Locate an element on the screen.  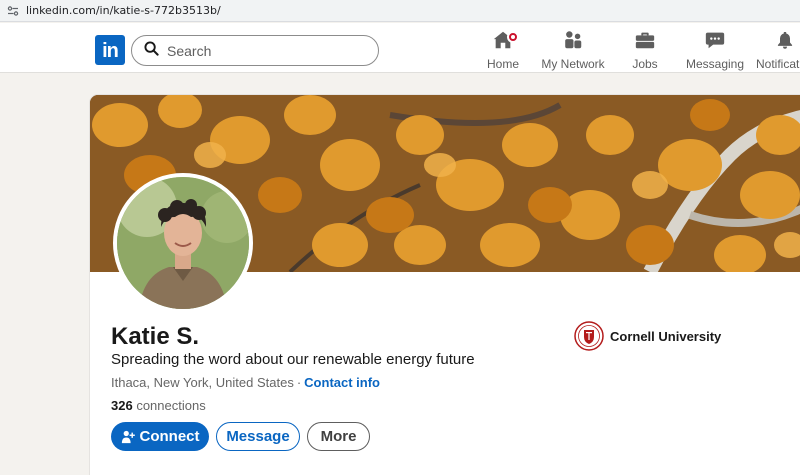
chat-icon is located at coordinates (715, 41).